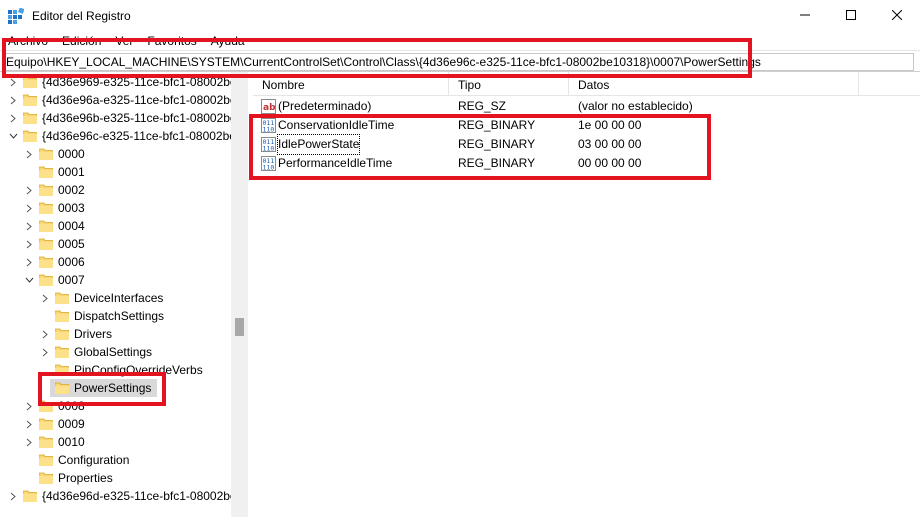 Image resolution: width=920 pixels, height=517 pixels. What do you see at coordinates (104, 388) in the screenshot?
I see `tree-node-label-wrap: PowerSettings` at bounding box center [104, 388].